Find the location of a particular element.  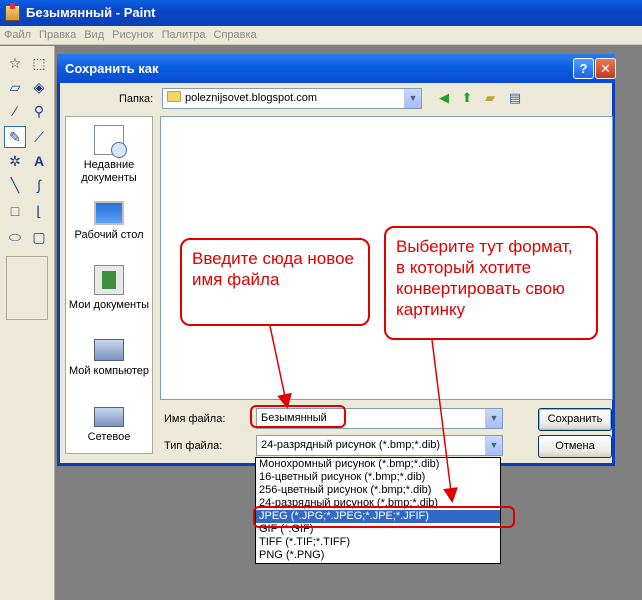

paint-app-icon is located at coordinates (12, 12).